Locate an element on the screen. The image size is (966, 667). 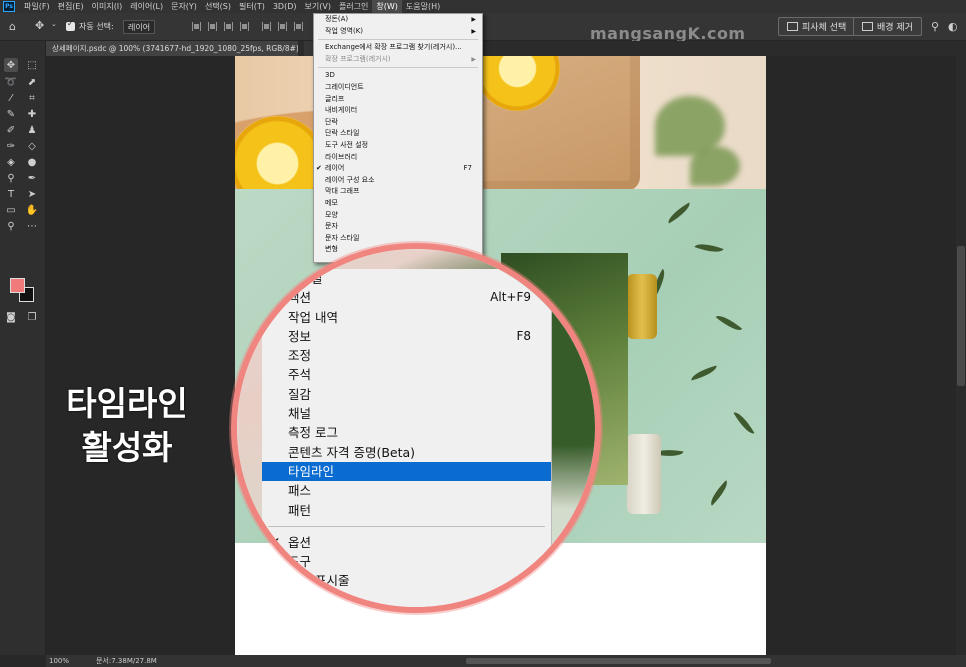
menu-item: ✔ 옵션 is located at coordinates (406, 542).